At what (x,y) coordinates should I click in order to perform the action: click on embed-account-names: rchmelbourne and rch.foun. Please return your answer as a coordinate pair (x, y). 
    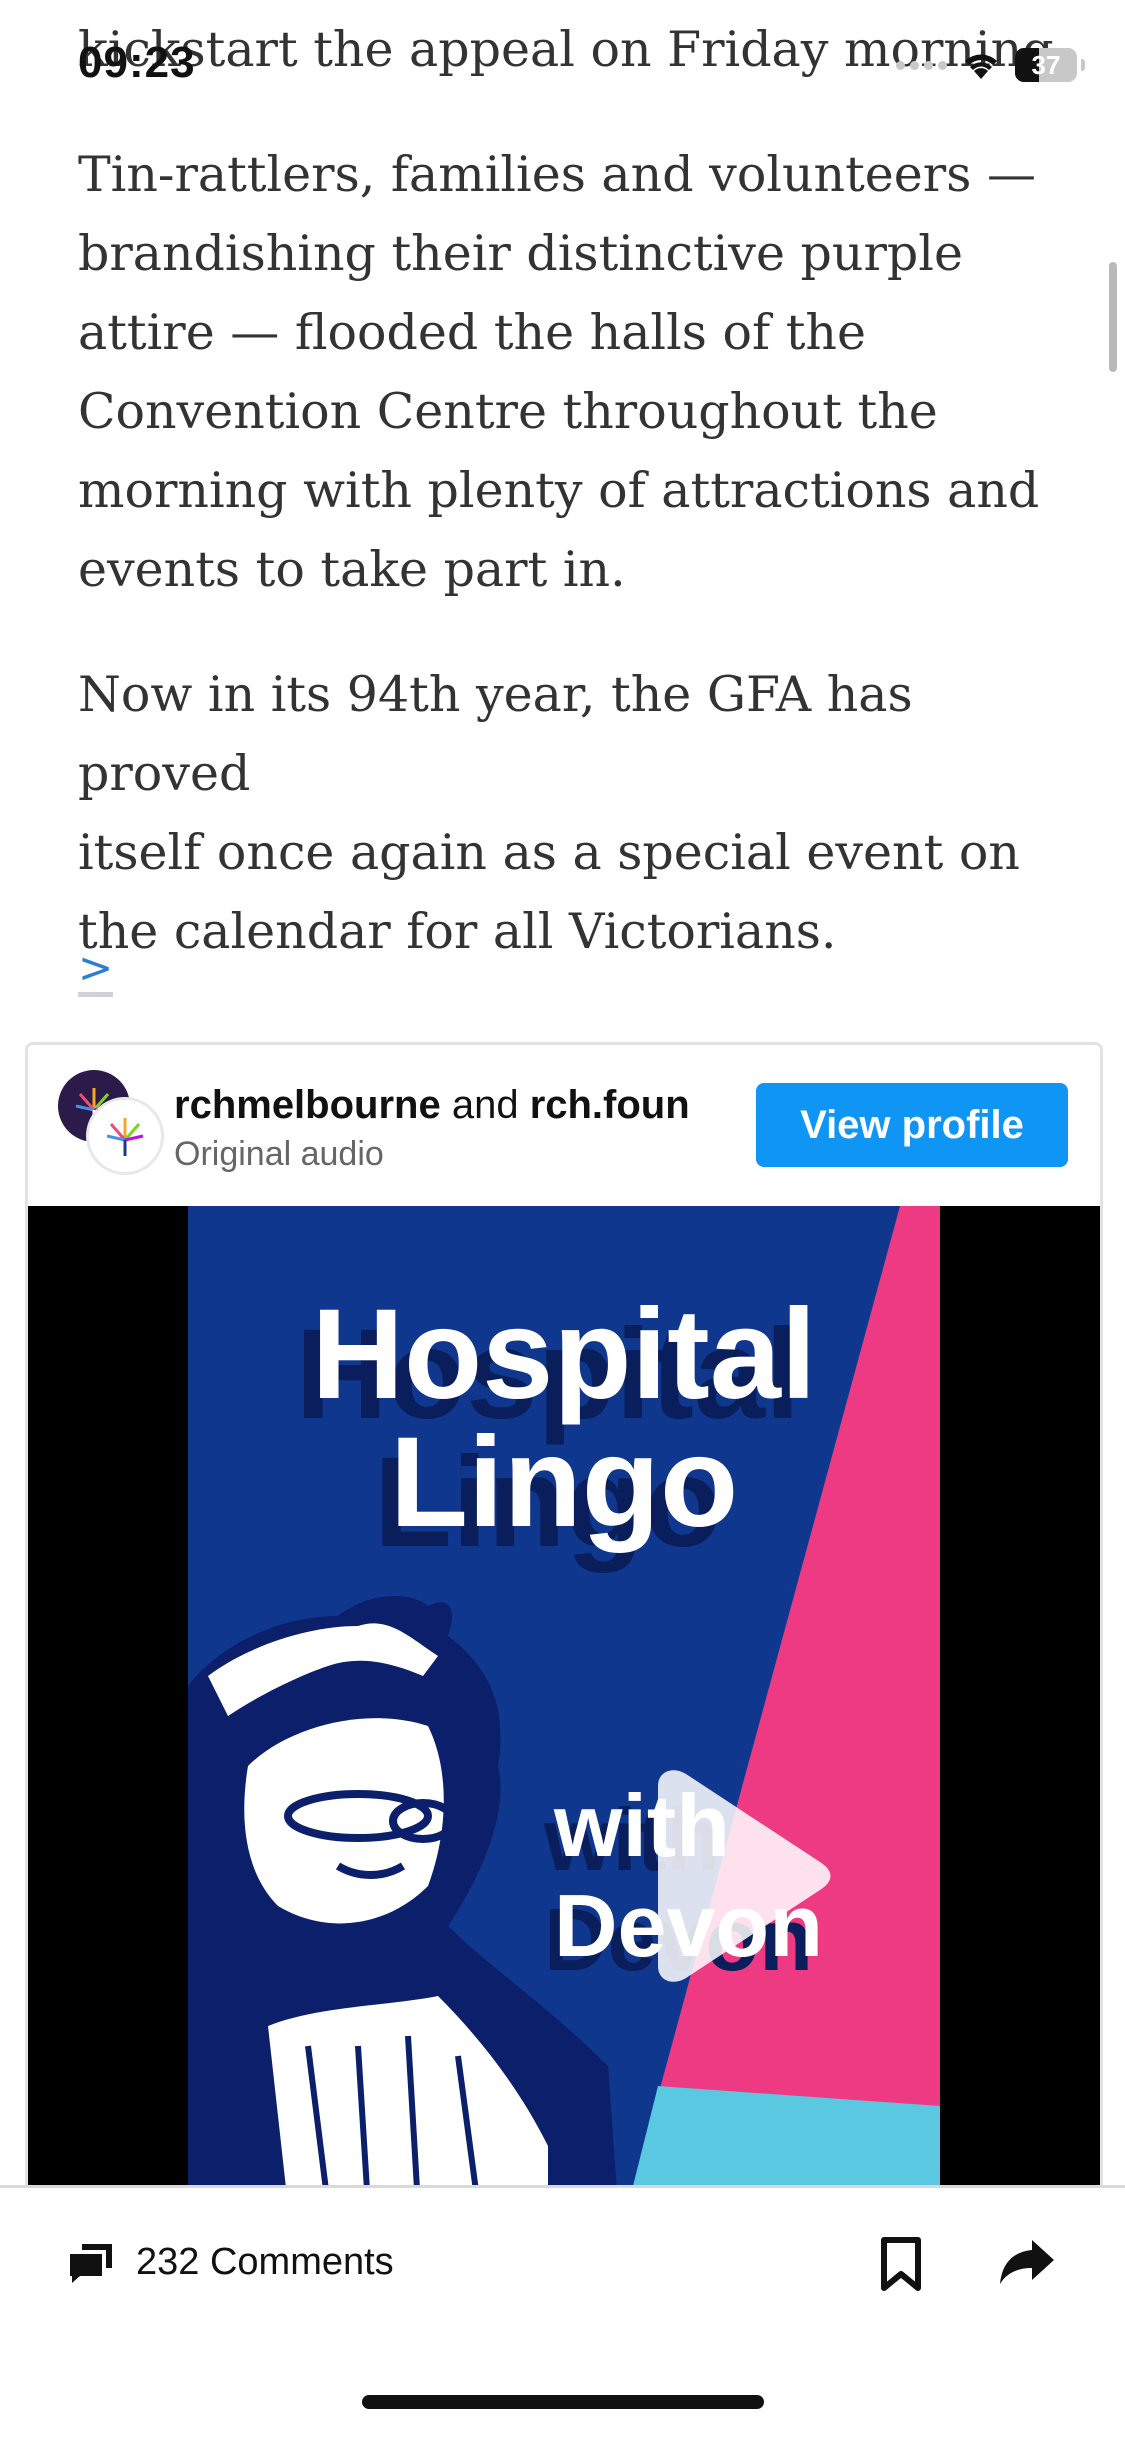
    Looking at the image, I should click on (432, 1105).